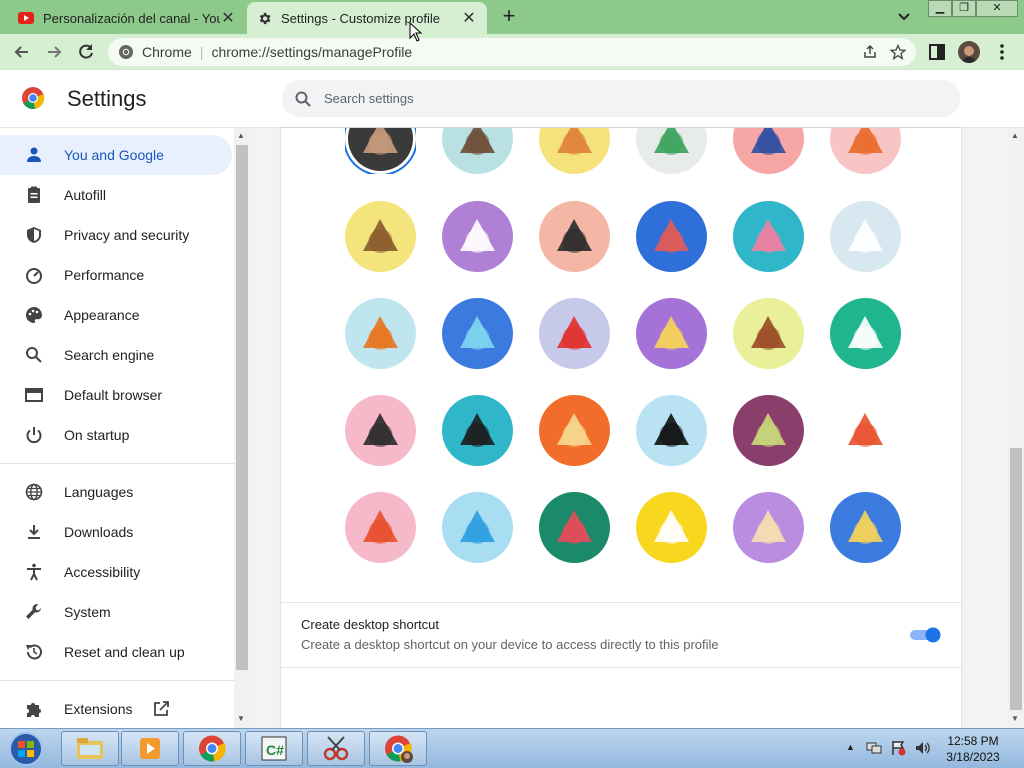  What do you see at coordinates (398, 748) in the screenshot?
I see `chrome-profile-icon` at bounding box center [398, 748].